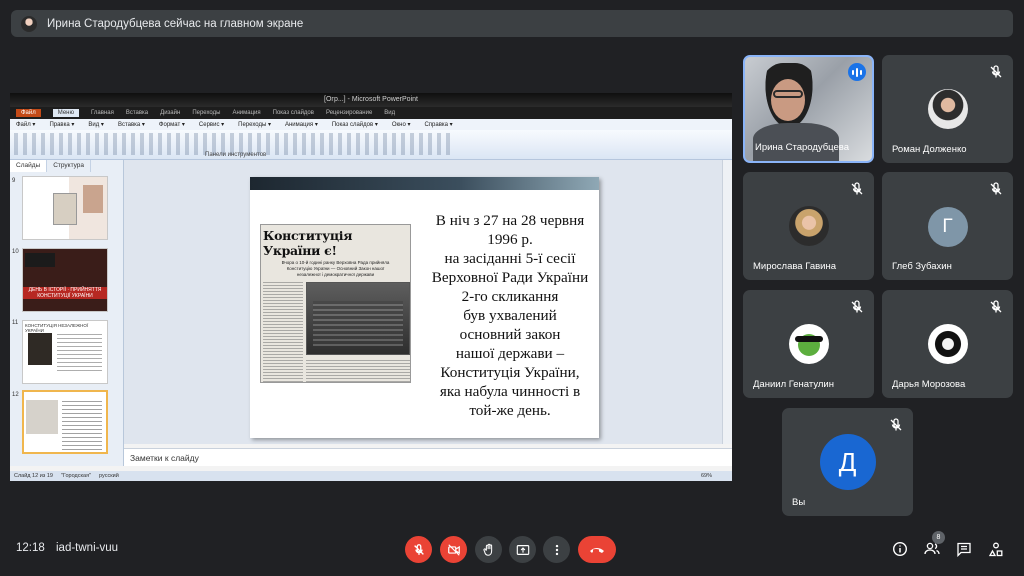 The height and width of the screenshot is (576, 1024). What do you see at coordinates (76, 476) in the screenshot?
I see `status-theme: "Городская"` at bounding box center [76, 476].